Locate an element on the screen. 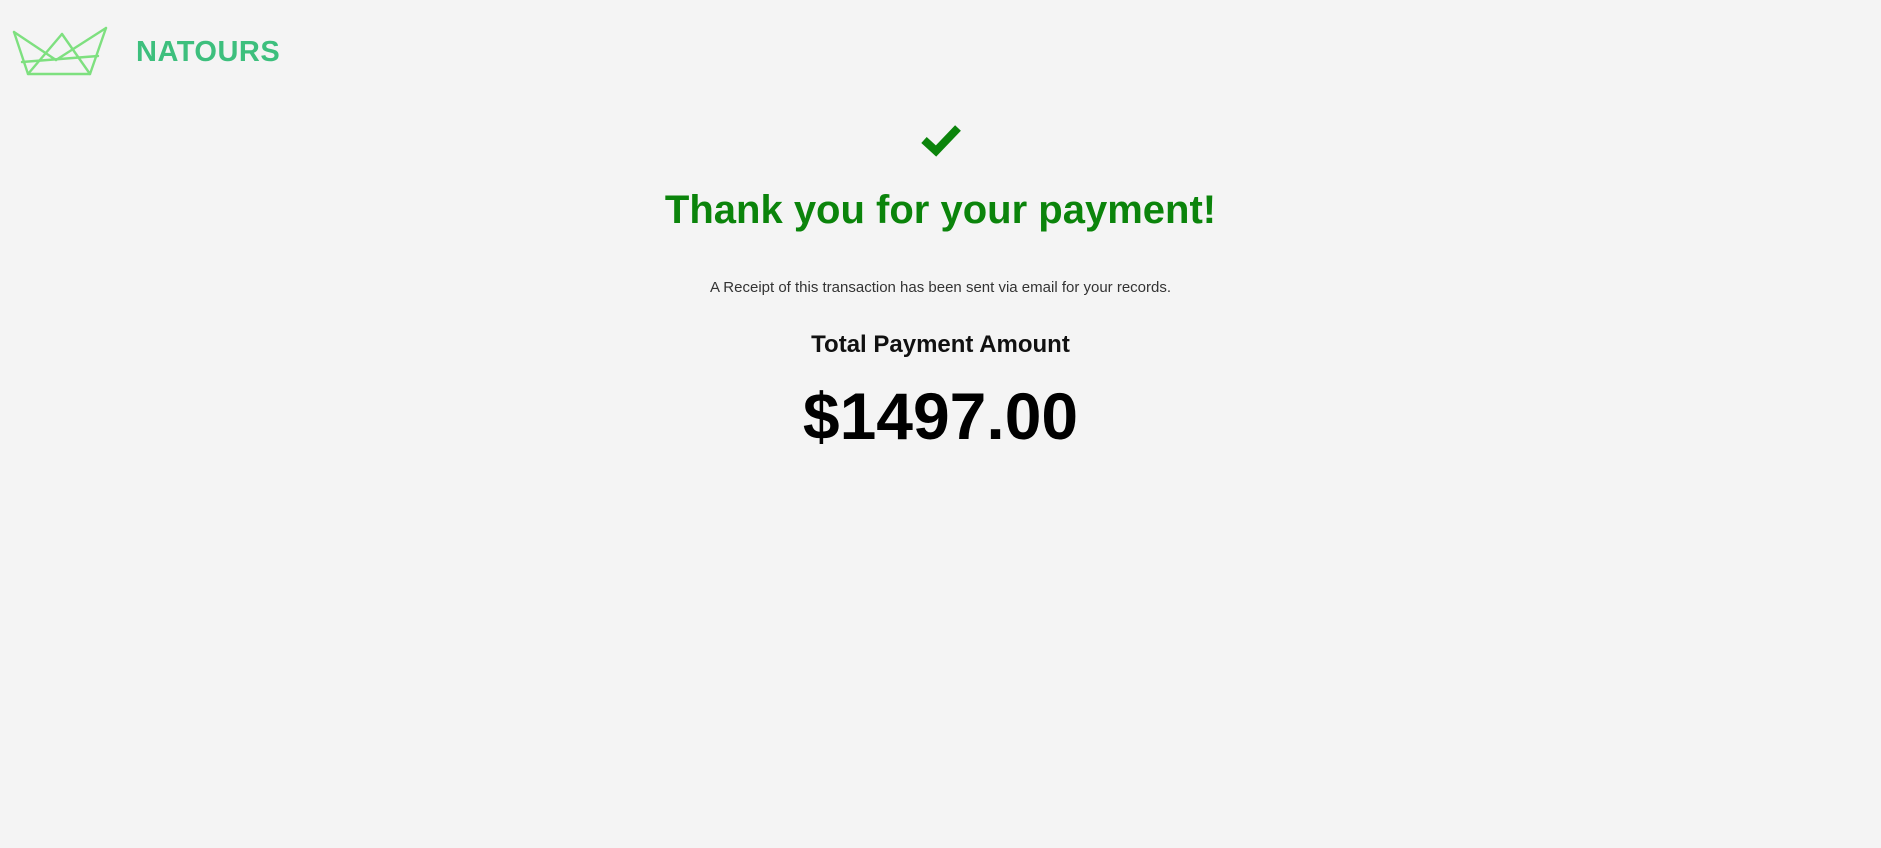 The image size is (1881, 848). confirmation-title: Thank you for your payment! is located at coordinates (940, 210).